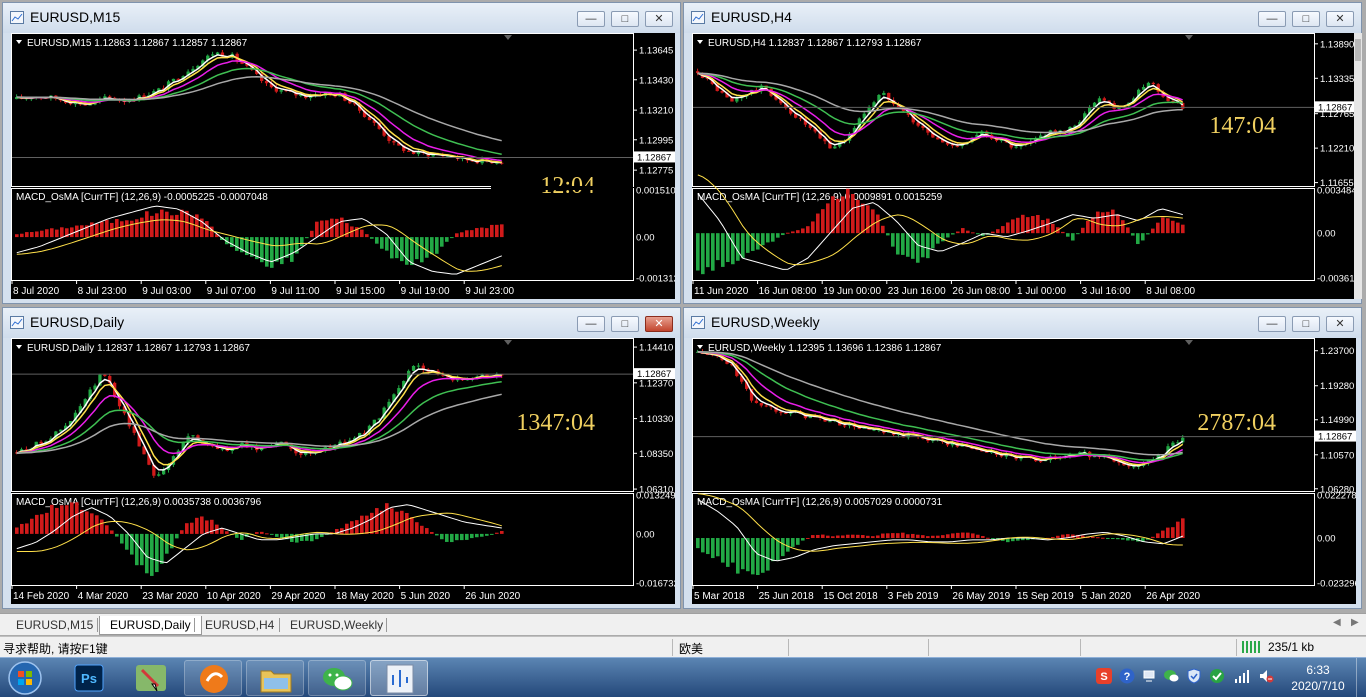 The width and height of the screenshot is (1366, 697). What do you see at coordinates (786, 596) in the screenshot?
I see `time-tick-label: 25 Jun 2018` at bounding box center [786, 596].